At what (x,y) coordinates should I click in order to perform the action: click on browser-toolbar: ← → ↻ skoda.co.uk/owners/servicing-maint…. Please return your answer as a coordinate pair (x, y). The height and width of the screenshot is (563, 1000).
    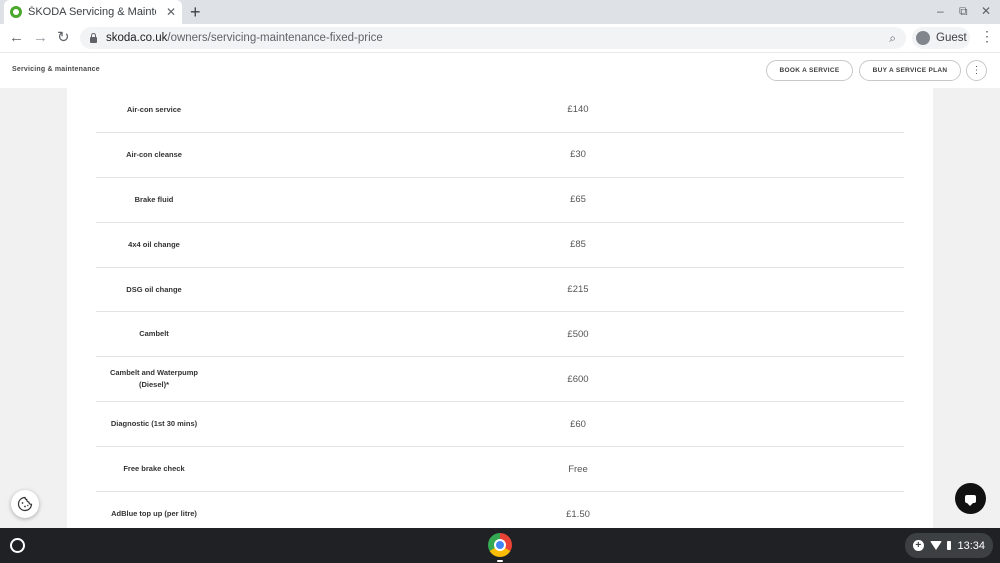
    Looking at the image, I should click on (500, 38).